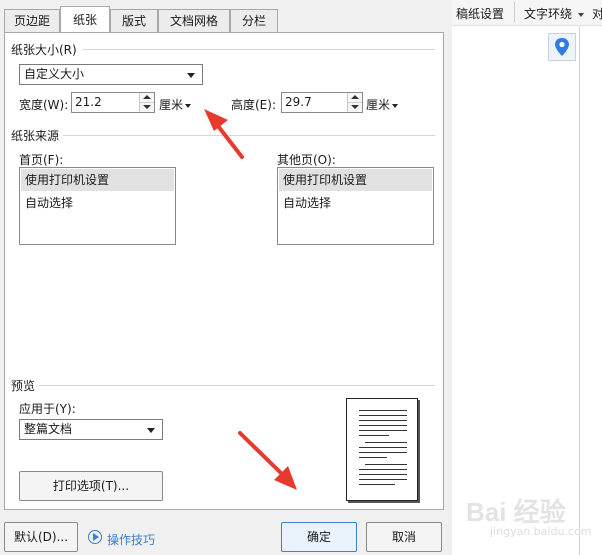  Describe the element at coordinates (250, 299) in the screenshot. I see `annotation-arrows` at that location.